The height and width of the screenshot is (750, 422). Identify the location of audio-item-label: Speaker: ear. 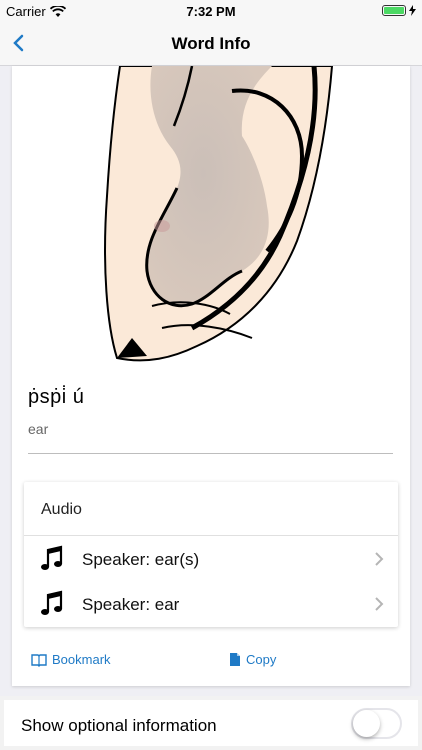
(131, 604).